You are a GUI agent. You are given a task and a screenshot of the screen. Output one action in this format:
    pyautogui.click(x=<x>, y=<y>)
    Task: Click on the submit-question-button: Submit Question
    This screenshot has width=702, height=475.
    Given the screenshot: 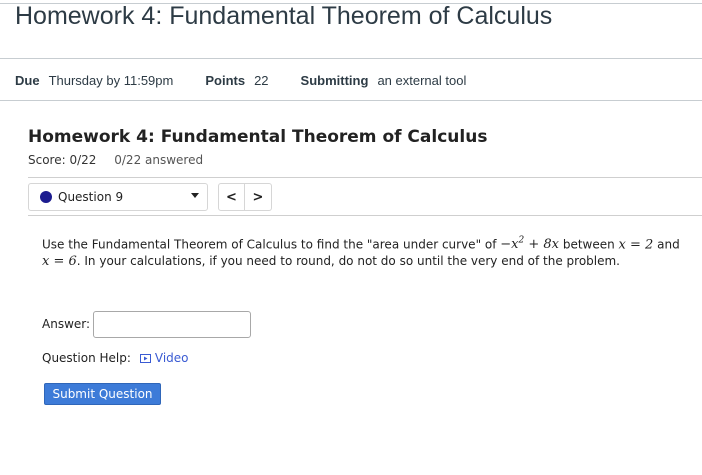 What is the action you would take?
    pyautogui.click(x=102, y=394)
    